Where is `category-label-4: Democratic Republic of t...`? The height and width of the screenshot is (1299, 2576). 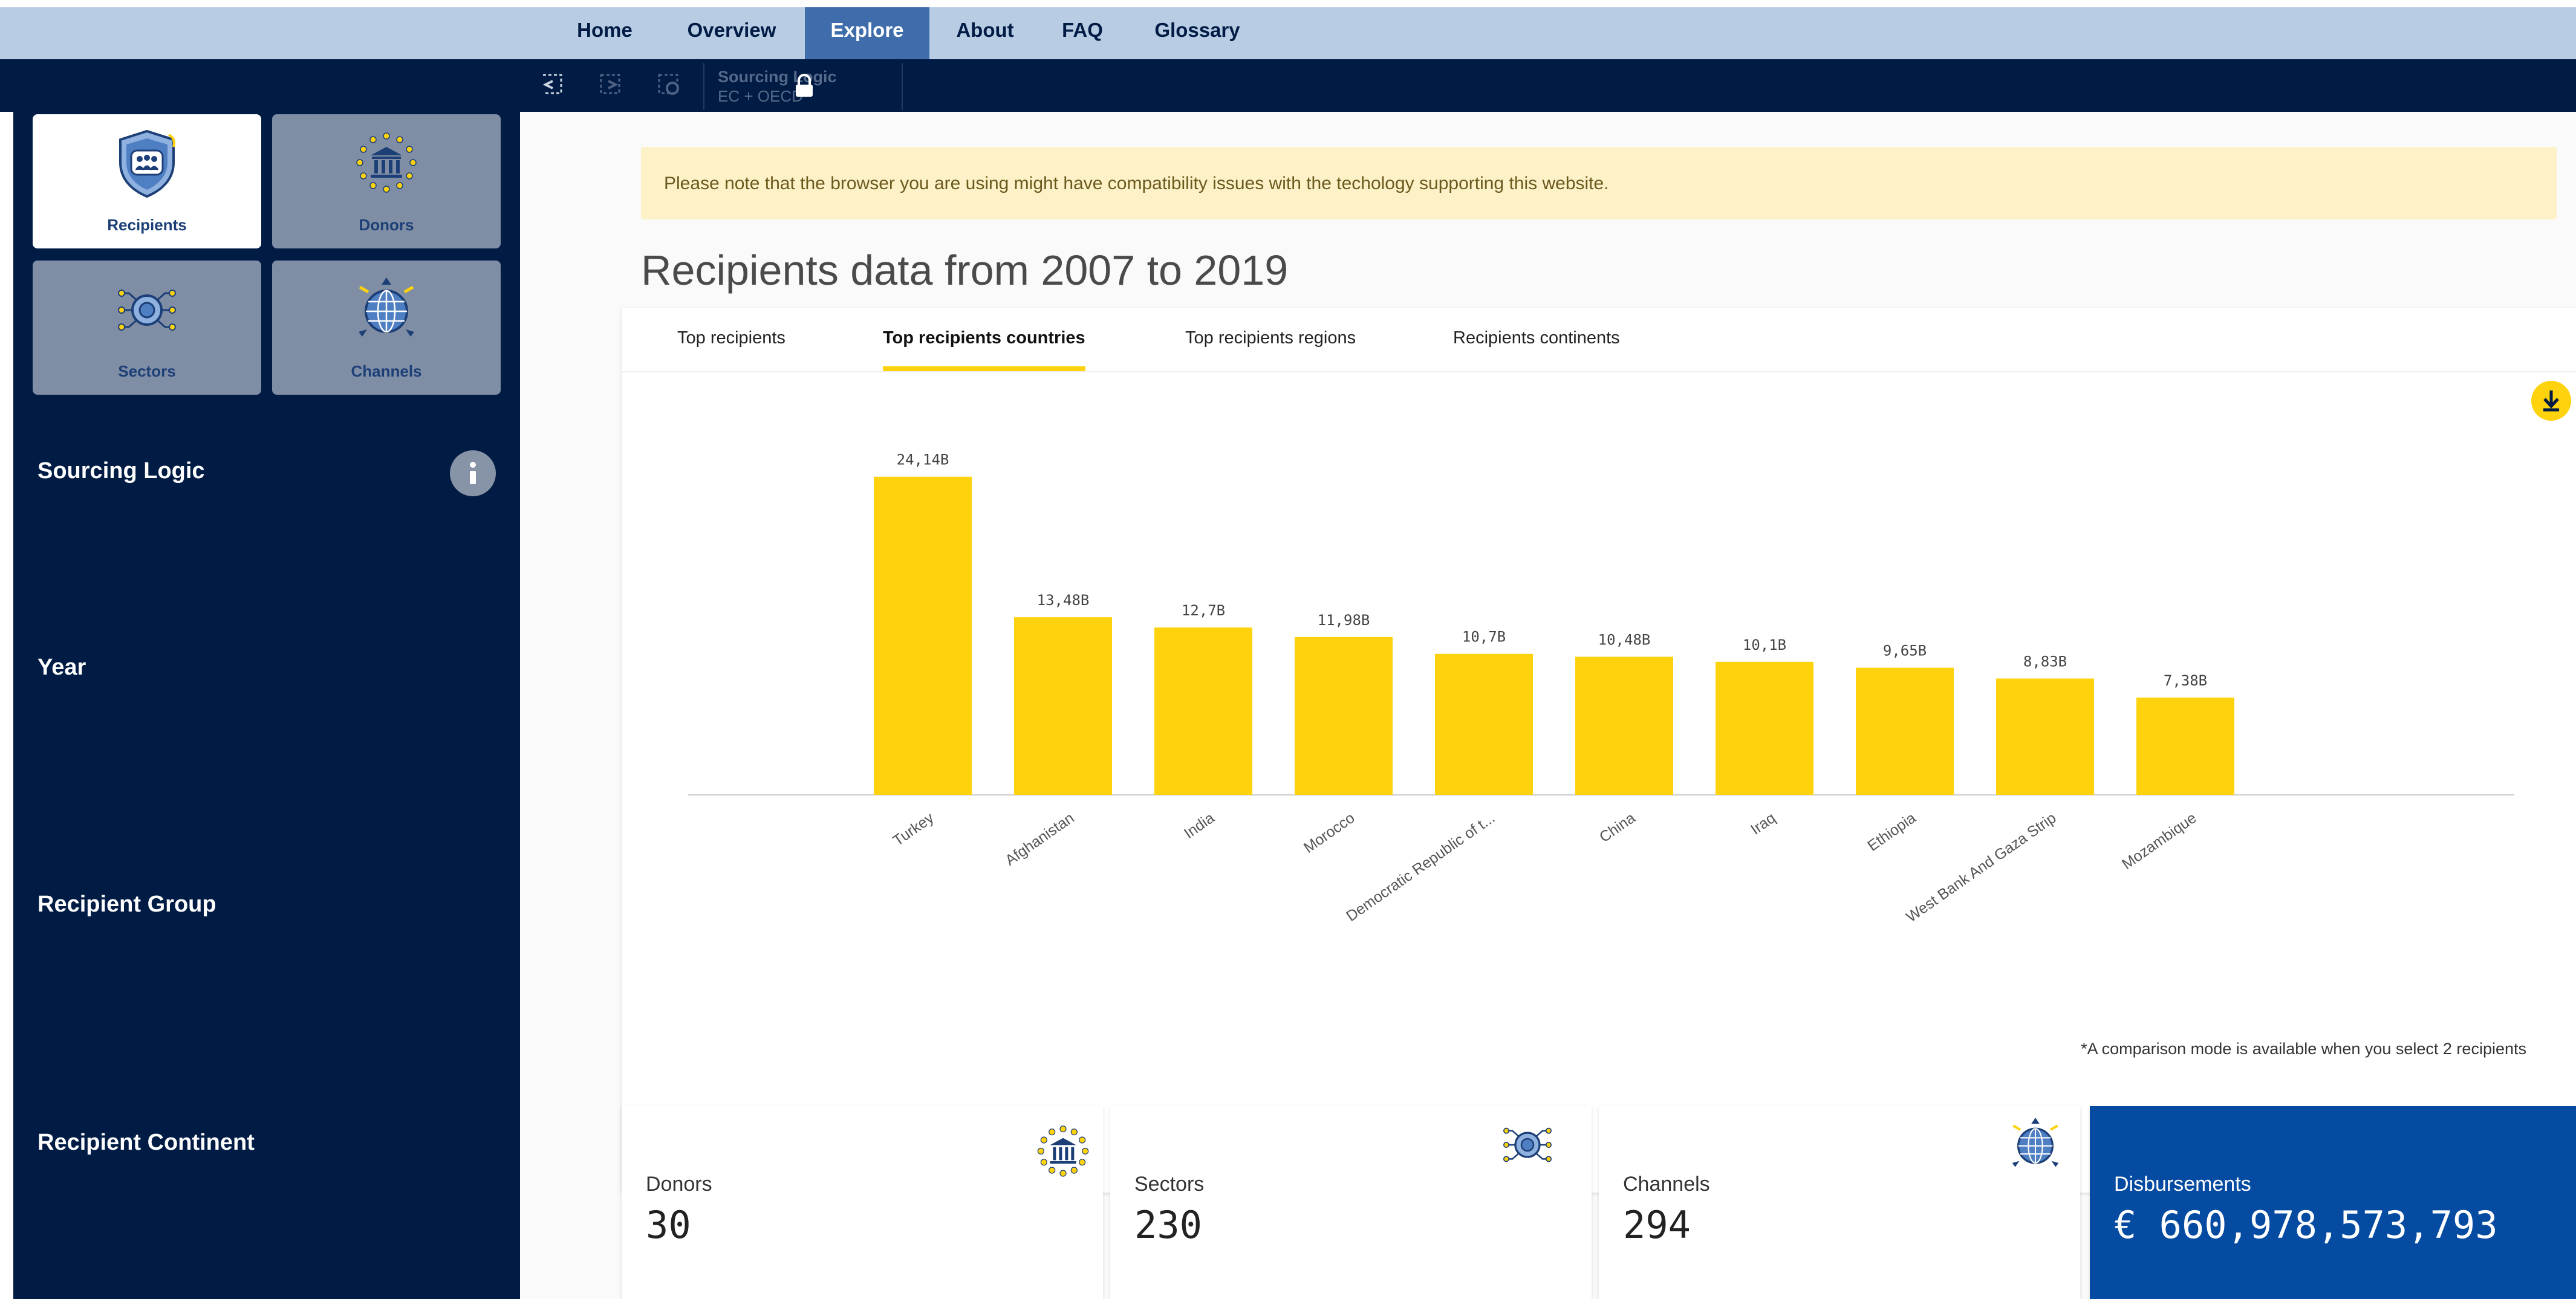 category-label-4: Democratic Republic of t... is located at coordinates (1420, 867).